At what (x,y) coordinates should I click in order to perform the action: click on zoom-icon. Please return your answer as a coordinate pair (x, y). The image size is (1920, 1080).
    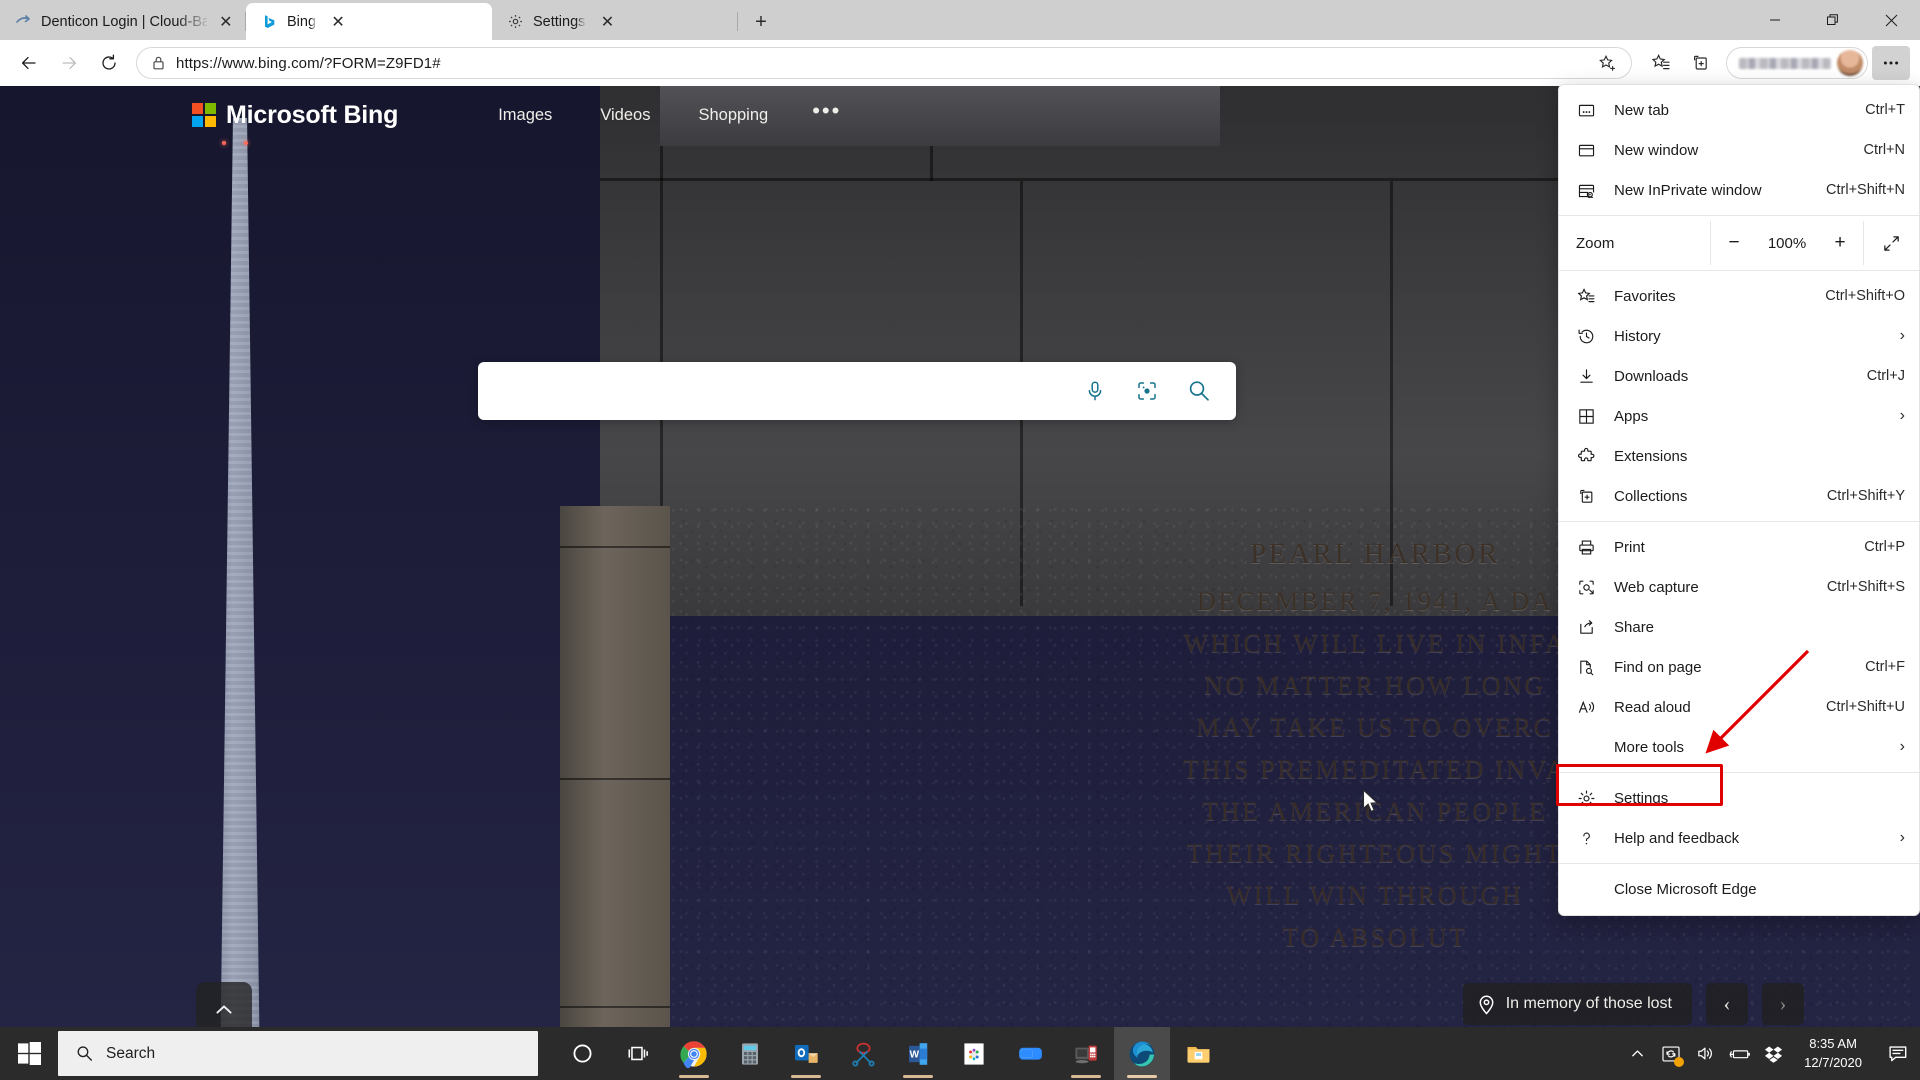
    Looking at the image, I should click on (1030, 1053).